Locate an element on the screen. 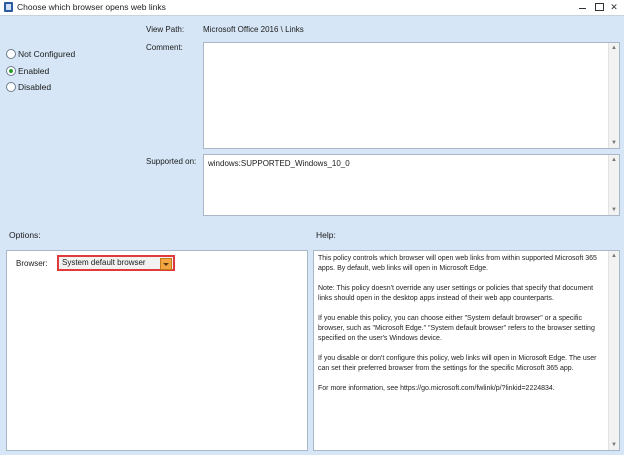 The width and height of the screenshot is (624, 455). browser-dropdown: System default browser is located at coordinates (116, 263).